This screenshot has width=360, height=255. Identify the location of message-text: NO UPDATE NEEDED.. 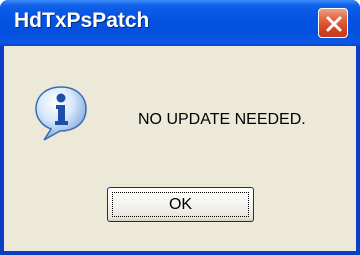
(222, 119).